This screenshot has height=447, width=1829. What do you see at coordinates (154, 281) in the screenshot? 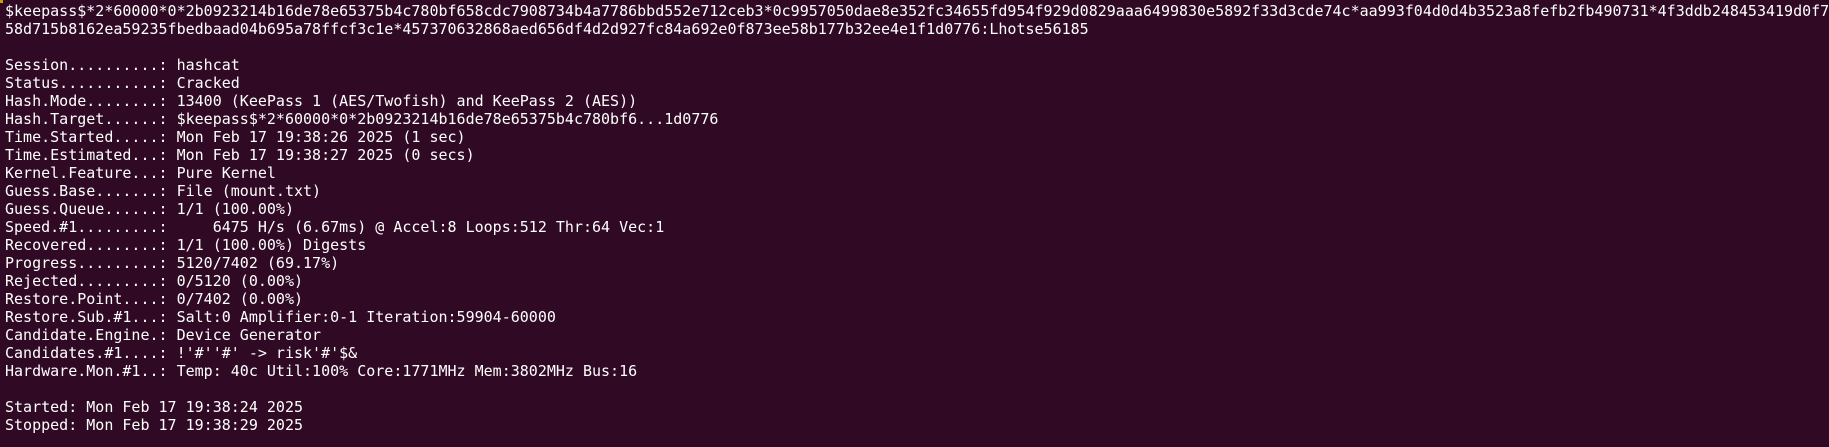
I see `status-rejected-line: Rejected.........: 0/5120 (0.00%)` at bounding box center [154, 281].